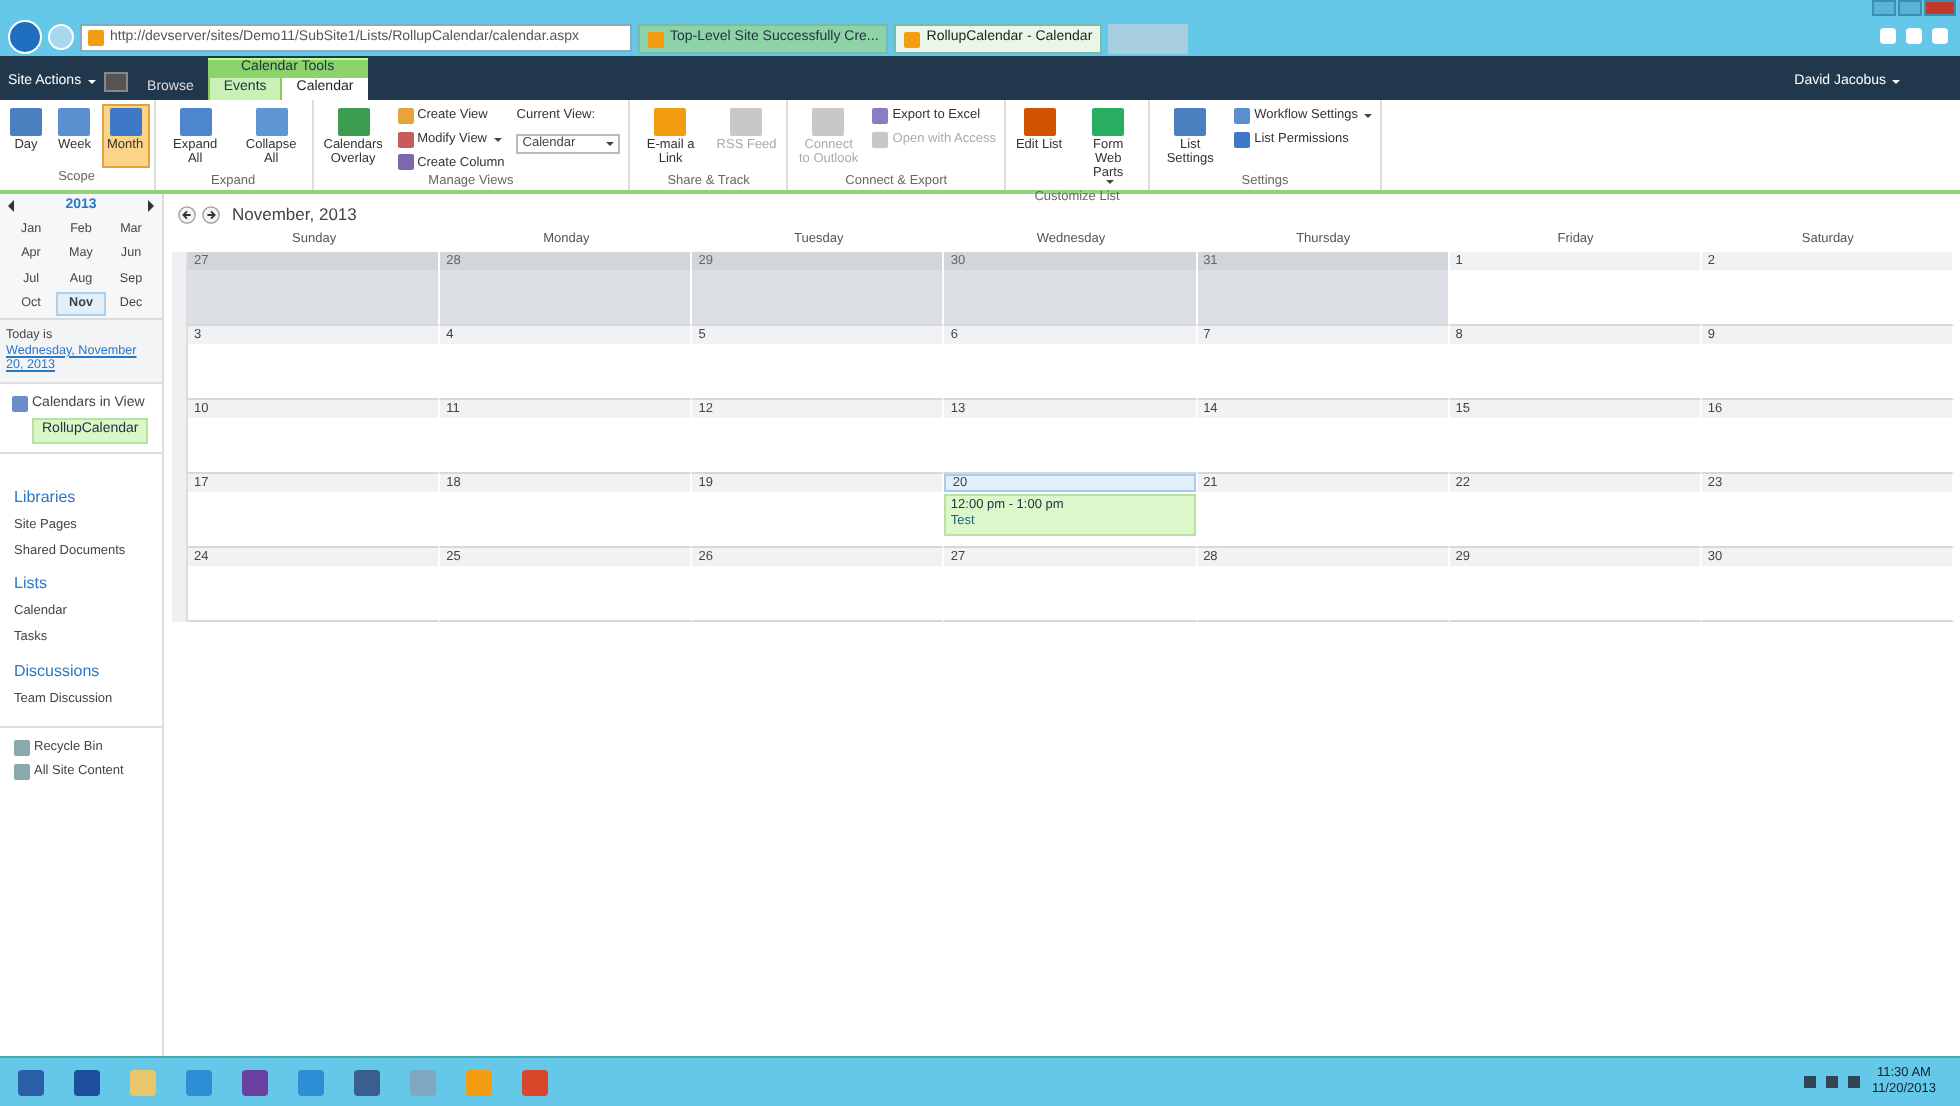 Image resolution: width=1960 pixels, height=1106 pixels. I want to click on previous-year-icon, so click(11, 206).